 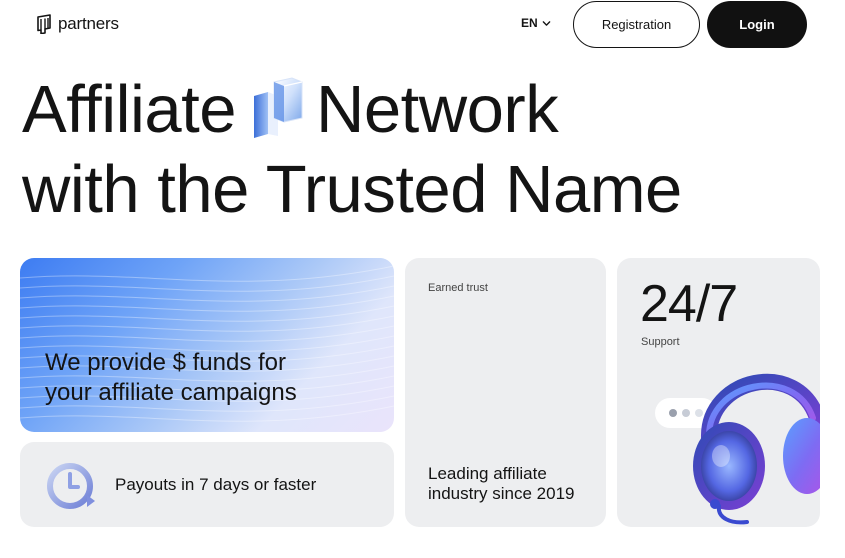 What do you see at coordinates (757, 24) in the screenshot?
I see `login-button: Login` at bounding box center [757, 24].